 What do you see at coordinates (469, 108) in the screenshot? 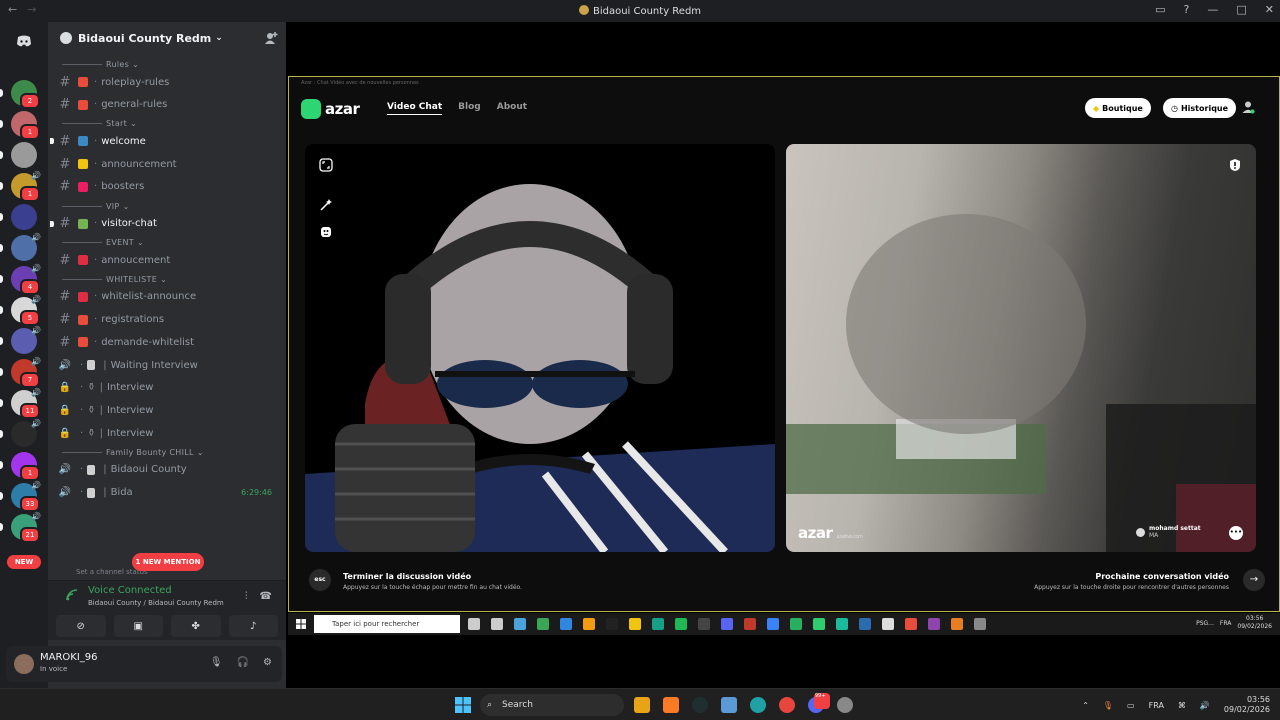
I see `nav-blog: Blog` at bounding box center [469, 108].